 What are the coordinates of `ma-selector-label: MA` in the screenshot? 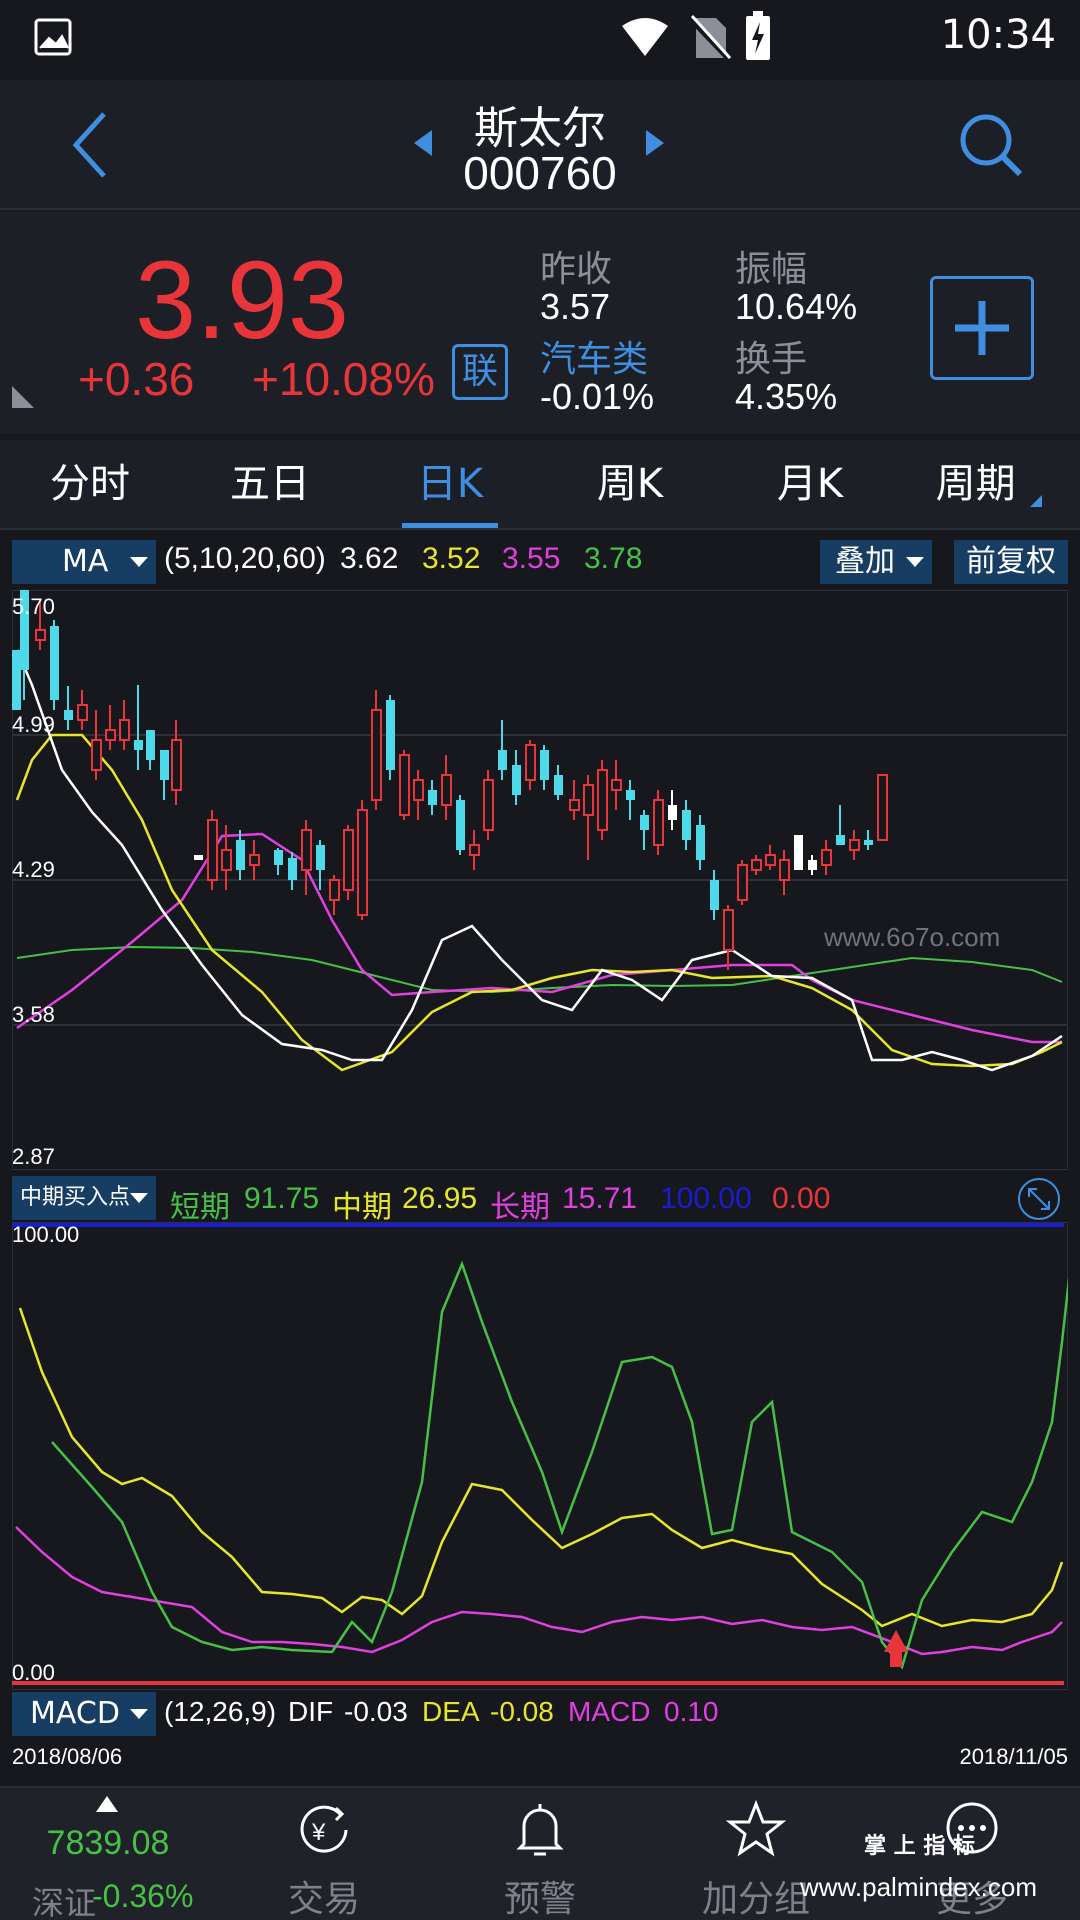 It's located at (85, 561).